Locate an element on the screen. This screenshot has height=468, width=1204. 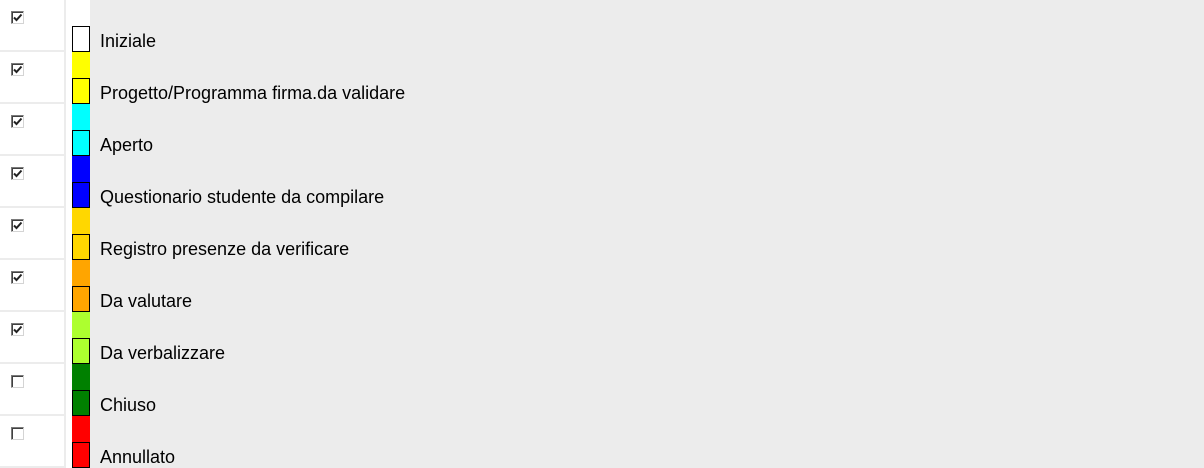
status-row: Iniziale is located at coordinates (602, 26).